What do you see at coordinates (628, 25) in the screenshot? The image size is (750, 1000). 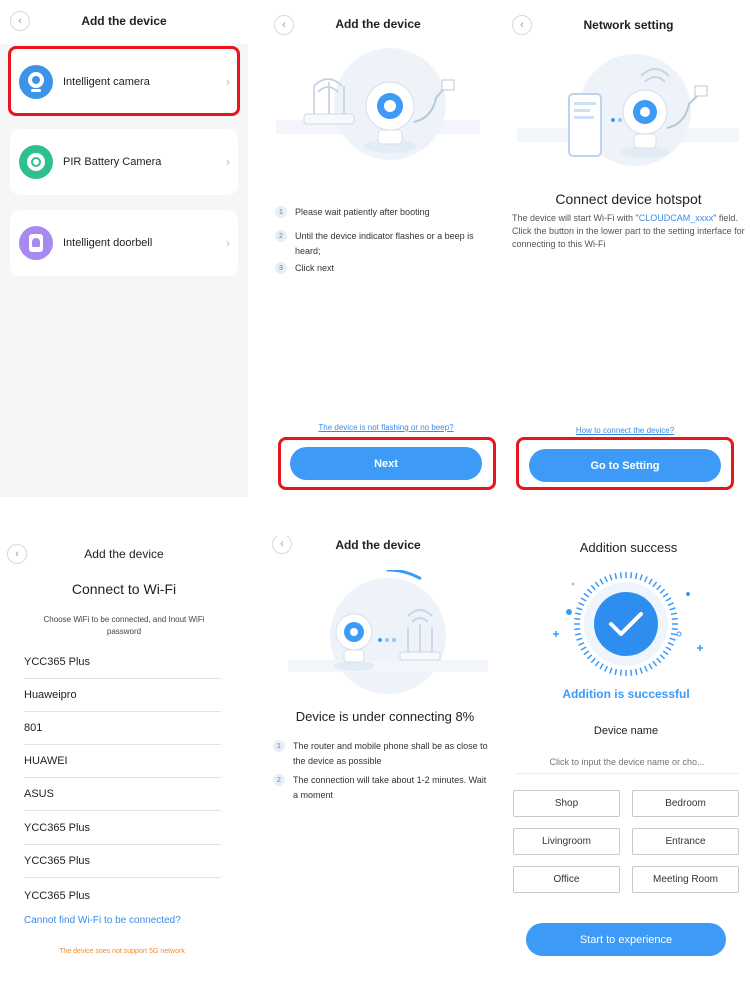 I see `page-title: Network setting` at bounding box center [628, 25].